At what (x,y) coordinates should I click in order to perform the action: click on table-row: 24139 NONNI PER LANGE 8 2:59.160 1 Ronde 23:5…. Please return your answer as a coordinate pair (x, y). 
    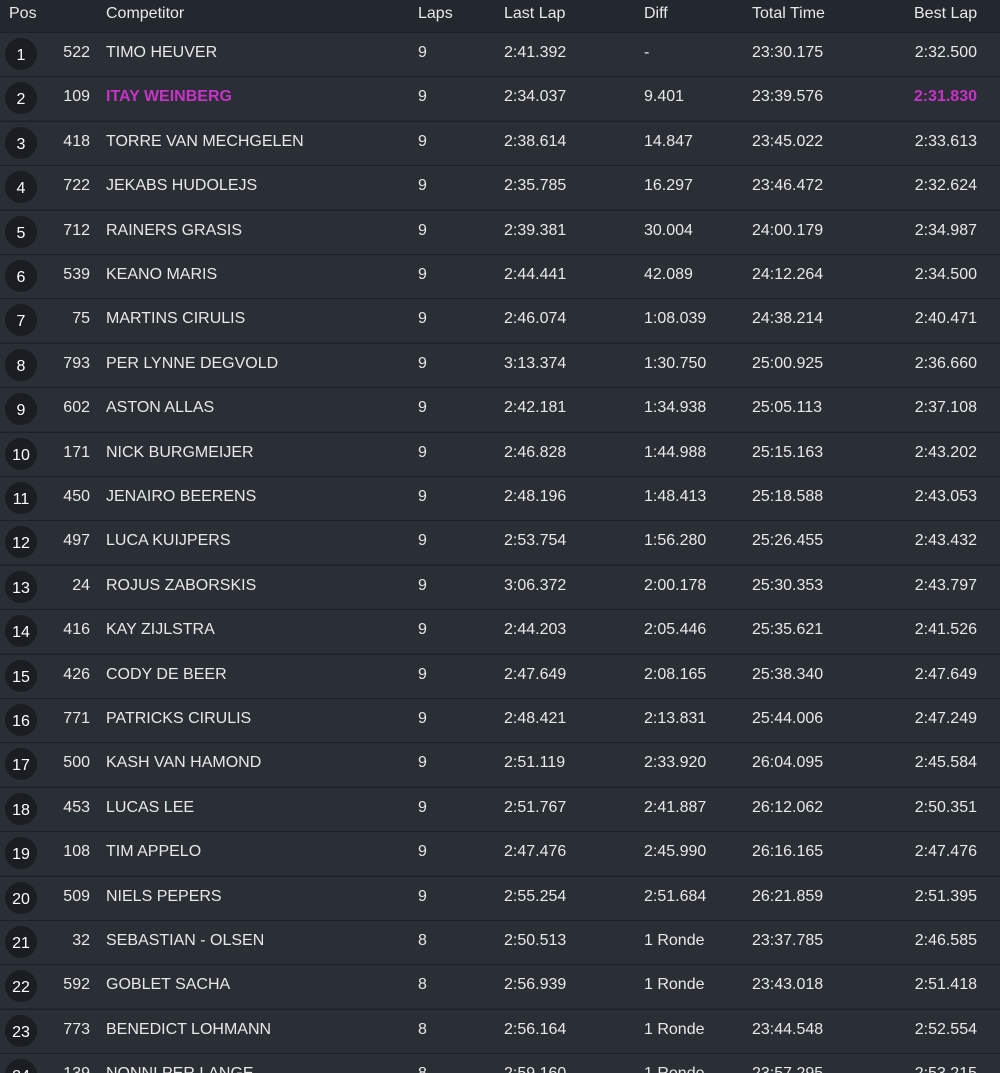
    Looking at the image, I should click on (500, 1063).